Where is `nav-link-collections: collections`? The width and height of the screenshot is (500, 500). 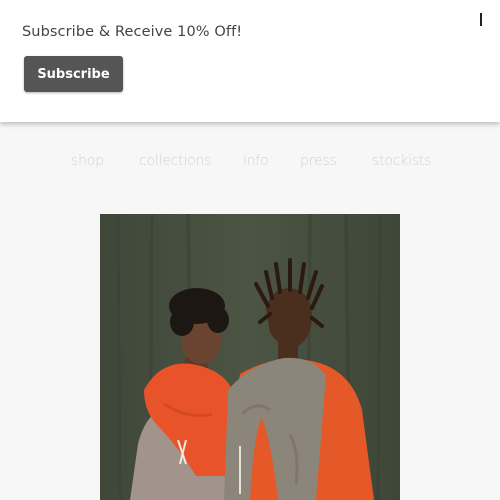 nav-link-collections: collections is located at coordinates (175, 161).